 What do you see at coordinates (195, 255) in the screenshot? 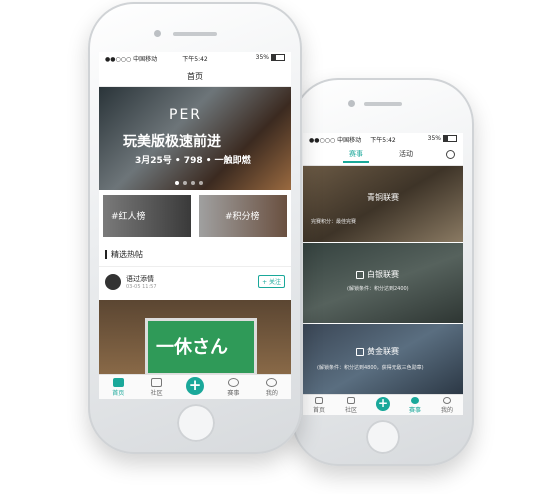
I see `section-header: 精选热帖` at bounding box center [195, 255].